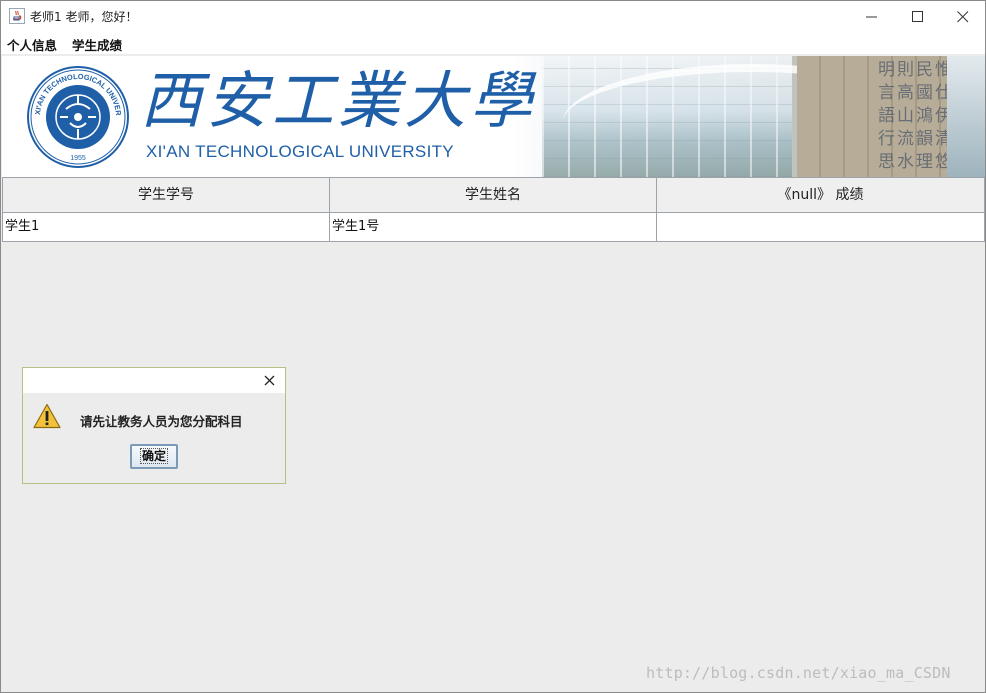 Image resolution: width=986 pixels, height=693 pixels. I want to click on table-header: 学生学号 学生姓名 《null》 成绩, so click(493, 195).